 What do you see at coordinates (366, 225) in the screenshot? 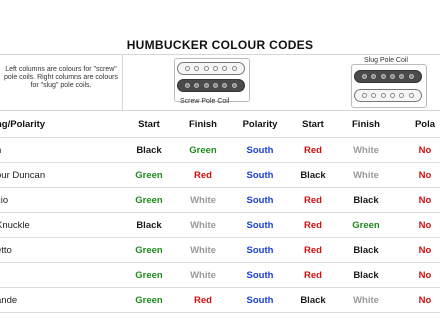
I see `slug-finish-cell: Green` at bounding box center [366, 225].